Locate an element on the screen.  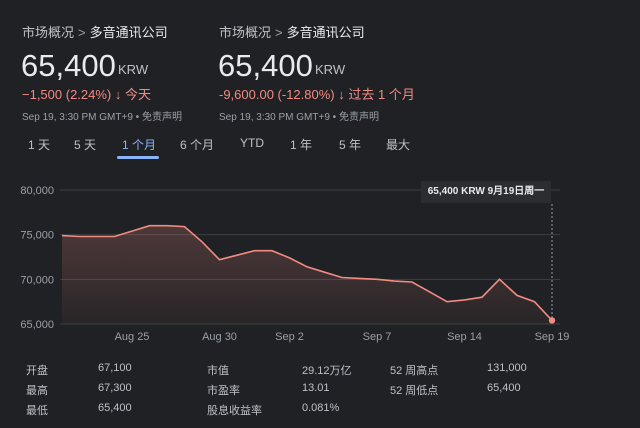
x-axis-labels: Aug 25 Aug 30 Sep 2 Sep 7 Sep 14 Sep 19 is located at coordinates (342, 337).